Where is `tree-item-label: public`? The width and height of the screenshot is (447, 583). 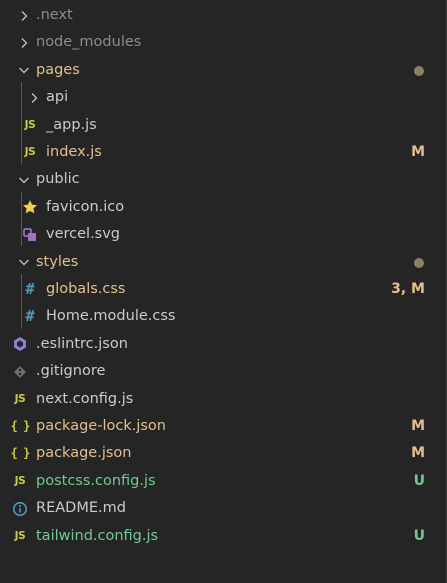 tree-item-label: public is located at coordinates (58, 179).